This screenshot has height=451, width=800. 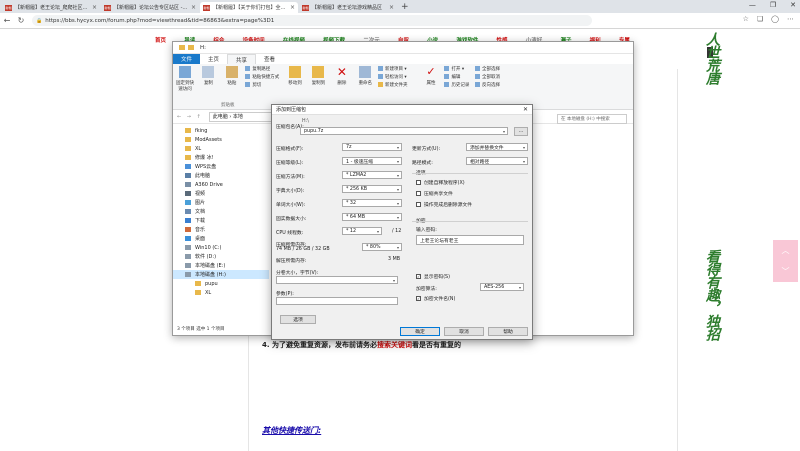 What do you see at coordinates (393, 78) in the screenshot?
I see `easy-access-button: 轻松访问 ▾` at bounding box center [393, 78].